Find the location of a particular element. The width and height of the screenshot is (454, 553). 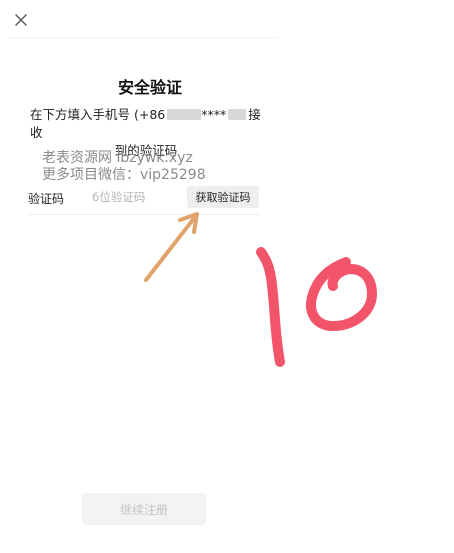

instruction-masked-middle: **** is located at coordinates (214, 114).